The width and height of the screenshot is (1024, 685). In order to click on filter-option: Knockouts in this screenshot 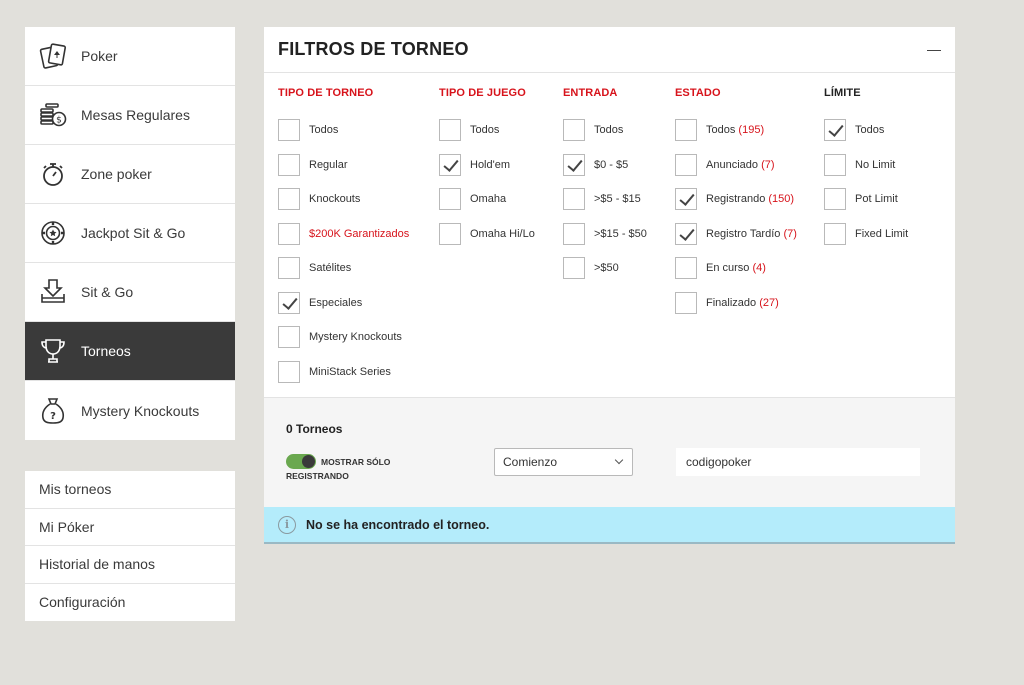, I will do `click(343, 199)`.